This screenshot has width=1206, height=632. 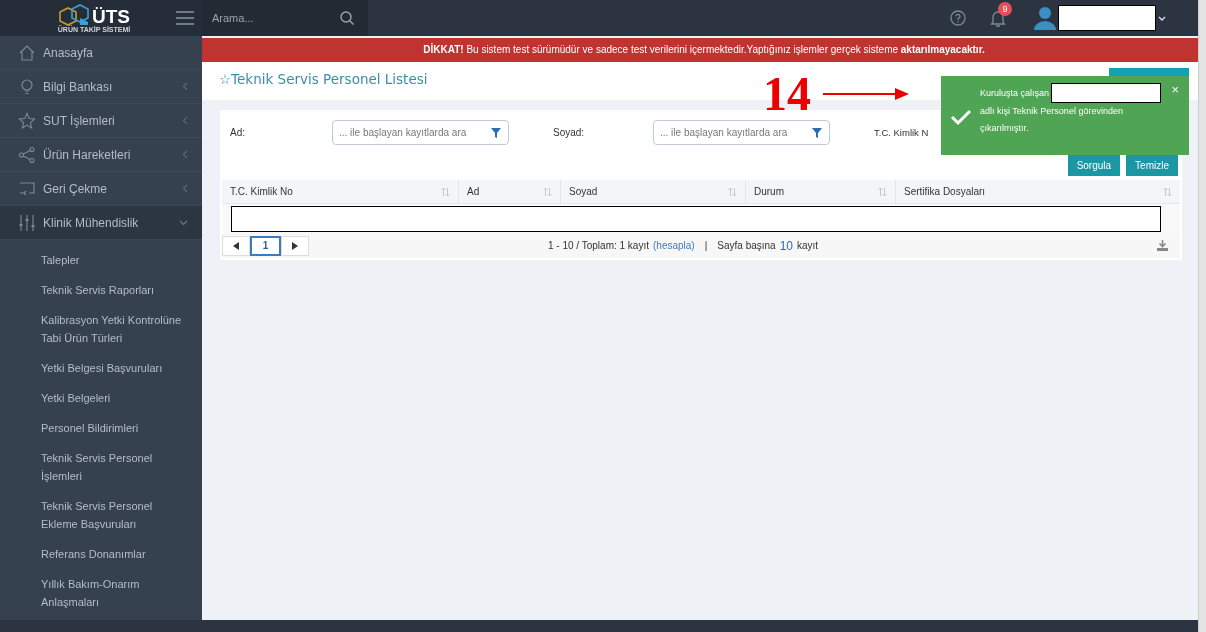 What do you see at coordinates (808, 245) in the screenshot?
I see `unit-label: kayıt` at bounding box center [808, 245].